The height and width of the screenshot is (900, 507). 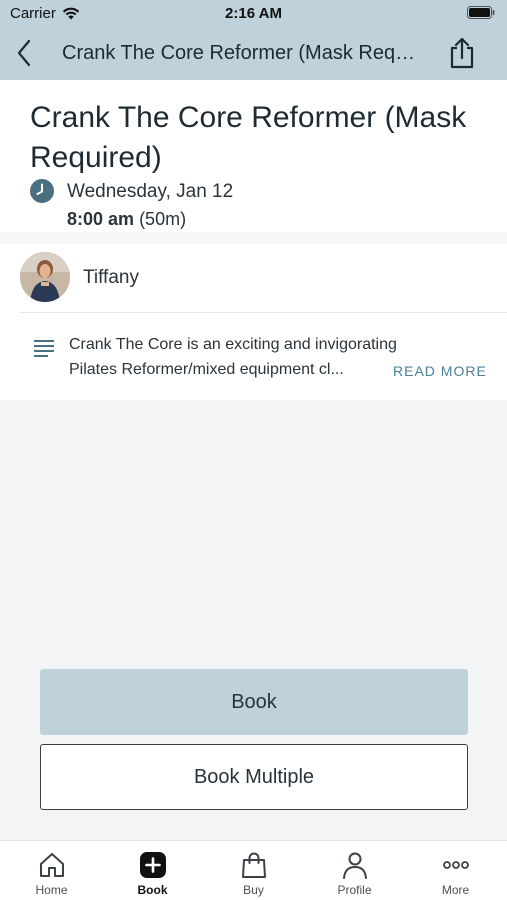 I want to click on tab-home: Home, so click(x=51, y=870).